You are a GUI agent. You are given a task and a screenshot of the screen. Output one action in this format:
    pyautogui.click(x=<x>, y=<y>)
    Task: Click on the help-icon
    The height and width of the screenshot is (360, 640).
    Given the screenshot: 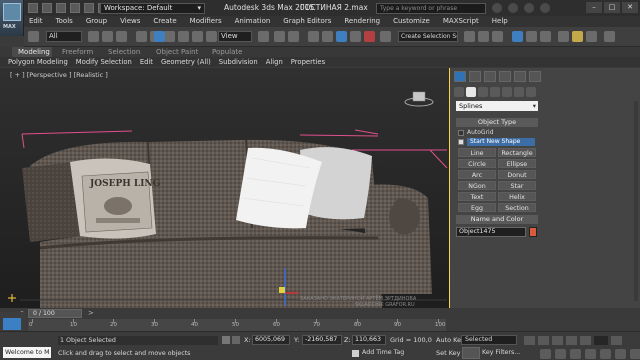 What is the action you would take?
    pyautogui.click(x=545, y=8)
    